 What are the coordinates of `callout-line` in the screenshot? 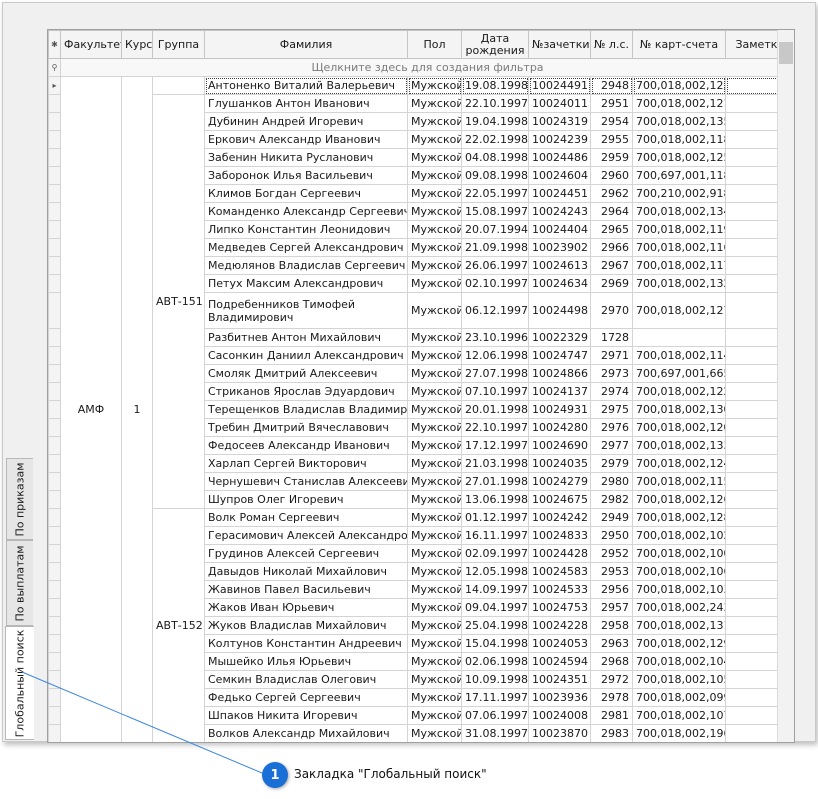 It's located at (142, 722).